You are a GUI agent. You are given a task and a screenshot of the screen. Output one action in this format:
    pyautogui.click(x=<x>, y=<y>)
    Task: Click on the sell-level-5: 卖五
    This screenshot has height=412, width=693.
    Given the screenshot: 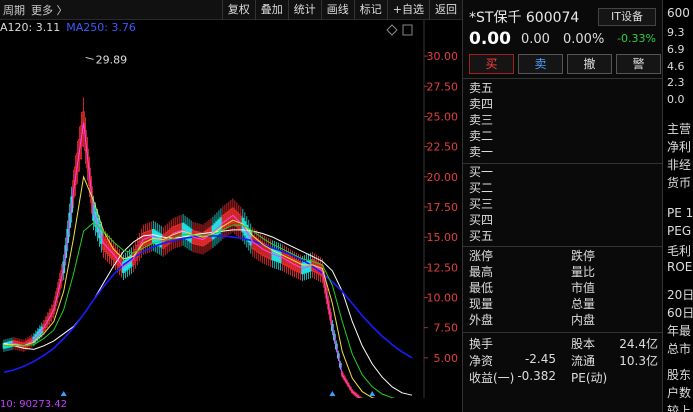 What is the action you would take?
    pyautogui.click(x=481, y=88)
    